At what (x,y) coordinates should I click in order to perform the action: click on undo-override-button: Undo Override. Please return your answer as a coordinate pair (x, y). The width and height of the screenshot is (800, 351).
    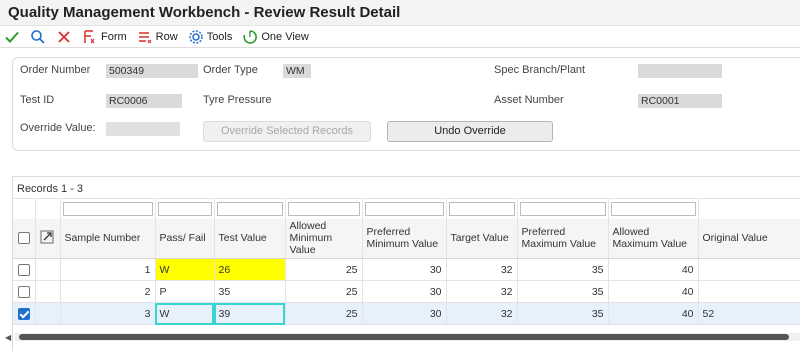
    Looking at the image, I should click on (470, 131).